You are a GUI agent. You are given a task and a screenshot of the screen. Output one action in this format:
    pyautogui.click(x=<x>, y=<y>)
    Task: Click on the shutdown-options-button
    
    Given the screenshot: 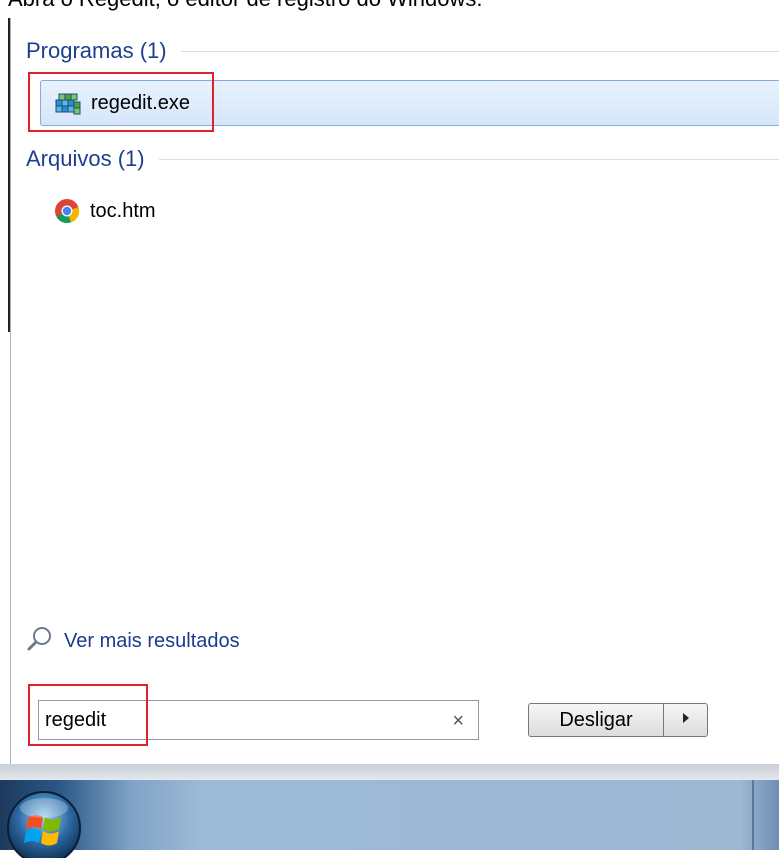 What is the action you would take?
    pyautogui.click(x=686, y=720)
    